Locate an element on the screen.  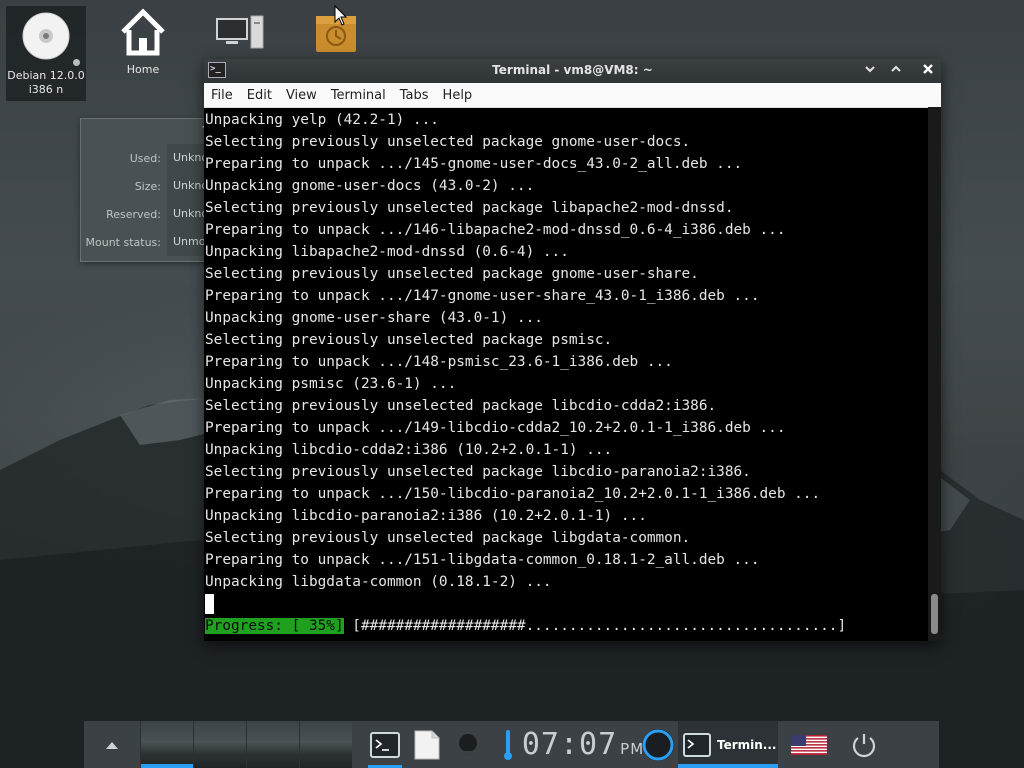
keyboard-layout is located at coordinates (809, 744).